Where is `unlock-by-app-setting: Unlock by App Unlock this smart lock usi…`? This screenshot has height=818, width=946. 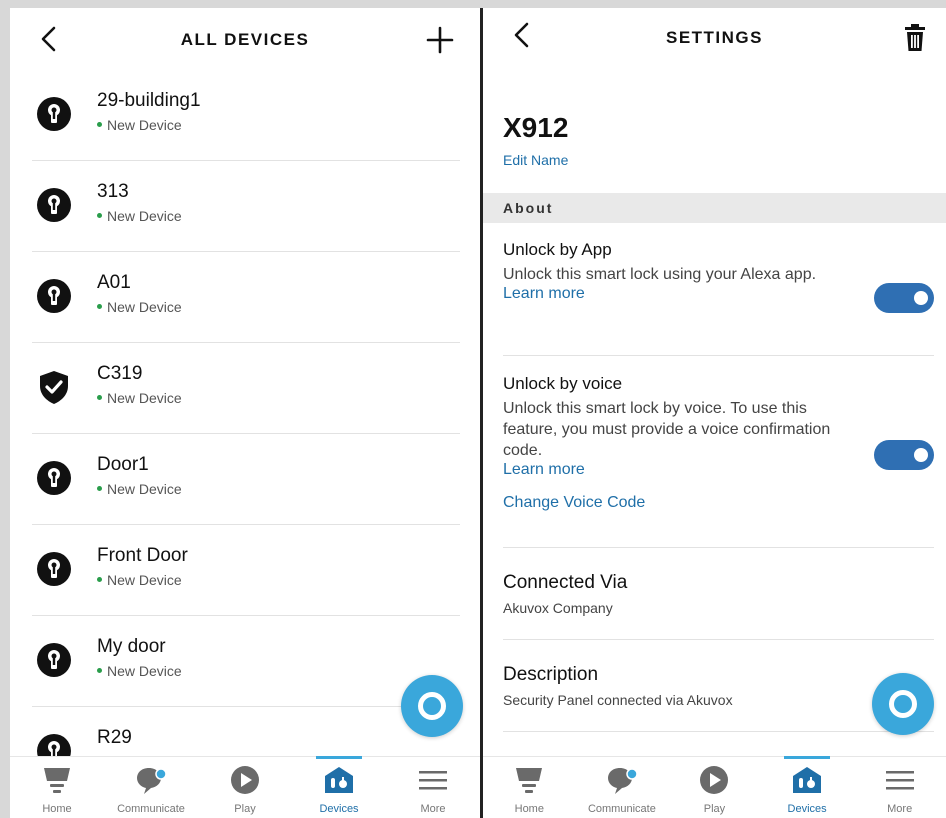 unlock-by-app-setting: Unlock by App Unlock this smart lock usi… is located at coordinates (718, 276).